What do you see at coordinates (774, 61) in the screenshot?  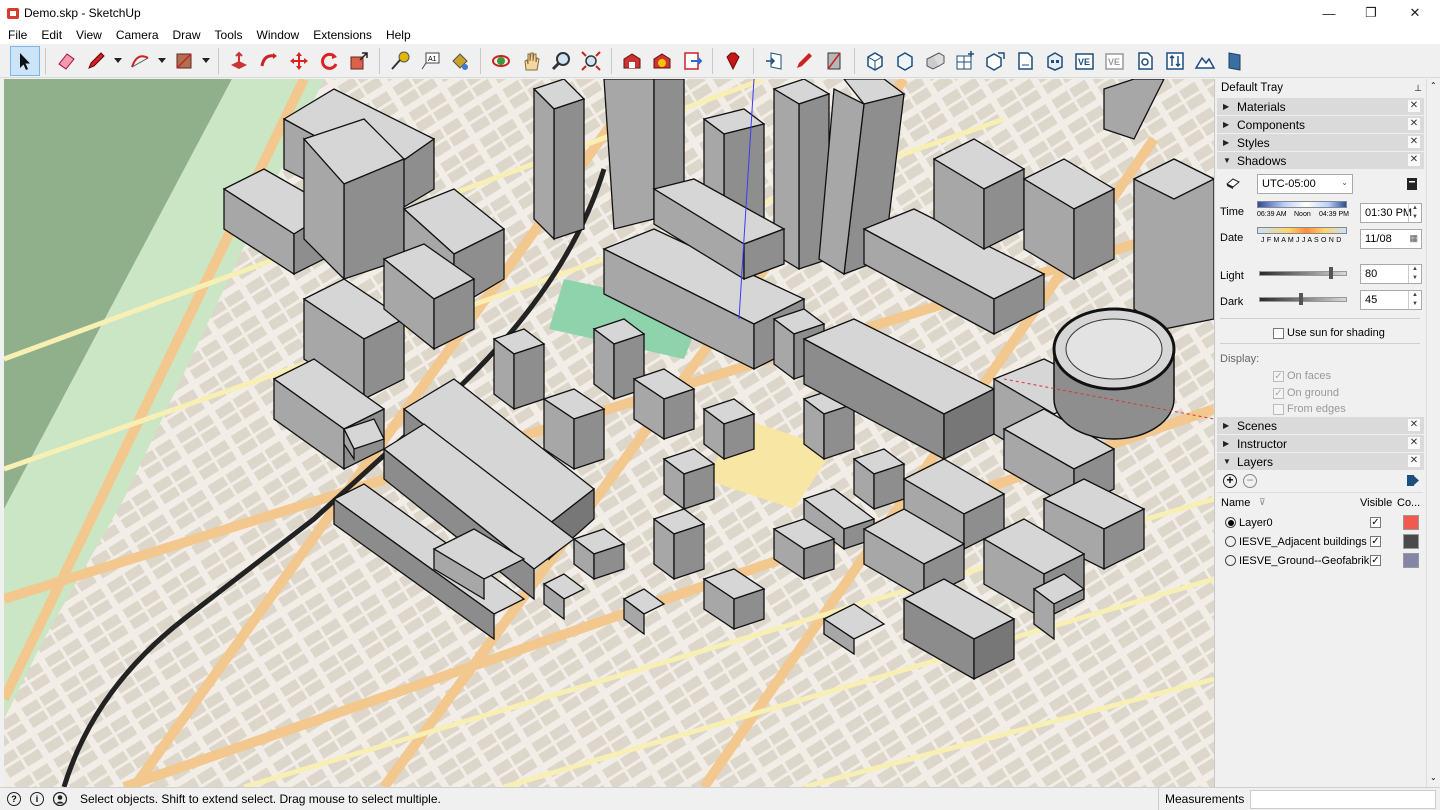 I see `ies-ve-import-button` at bounding box center [774, 61].